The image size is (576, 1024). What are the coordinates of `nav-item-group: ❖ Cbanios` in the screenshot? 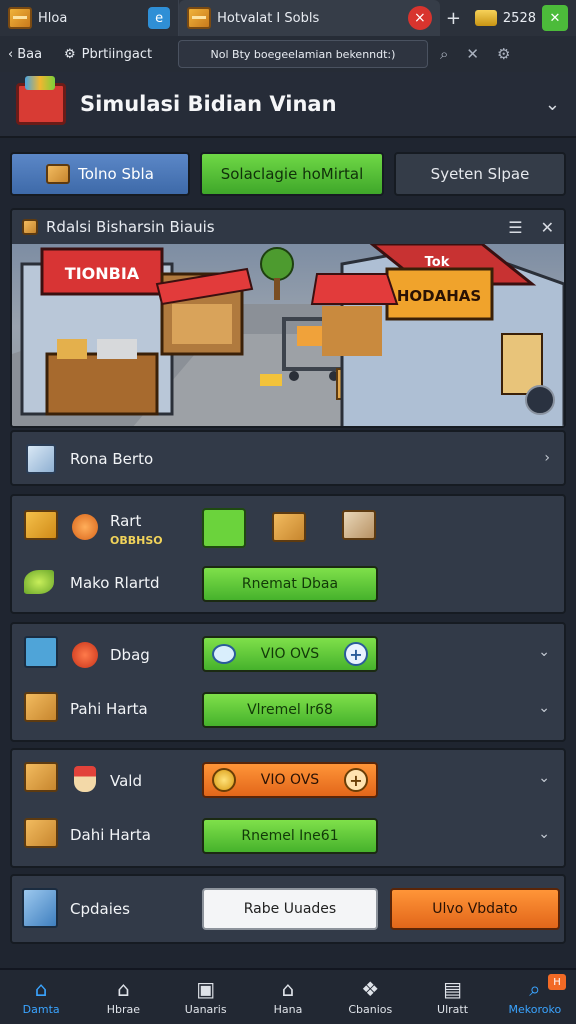 It's located at (370, 997).